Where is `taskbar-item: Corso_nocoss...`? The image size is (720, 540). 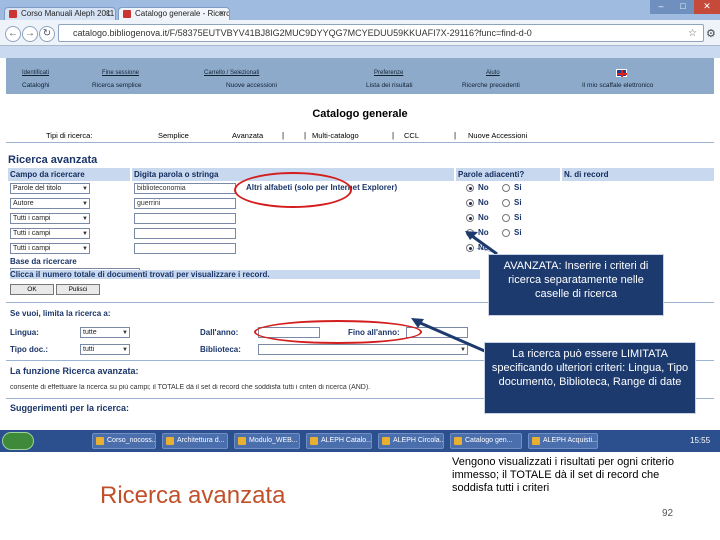 taskbar-item: Corso_nocoss... is located at coordinates (124, 441).